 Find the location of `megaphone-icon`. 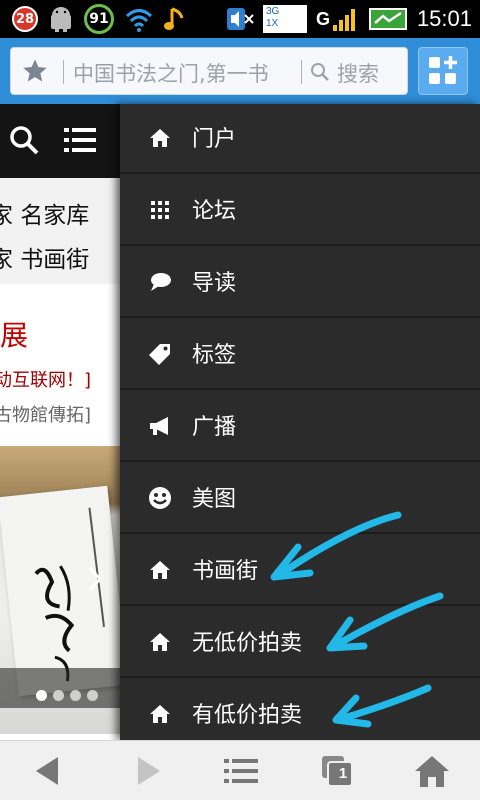

megaphone-icon is located at coordinates (159, 426).